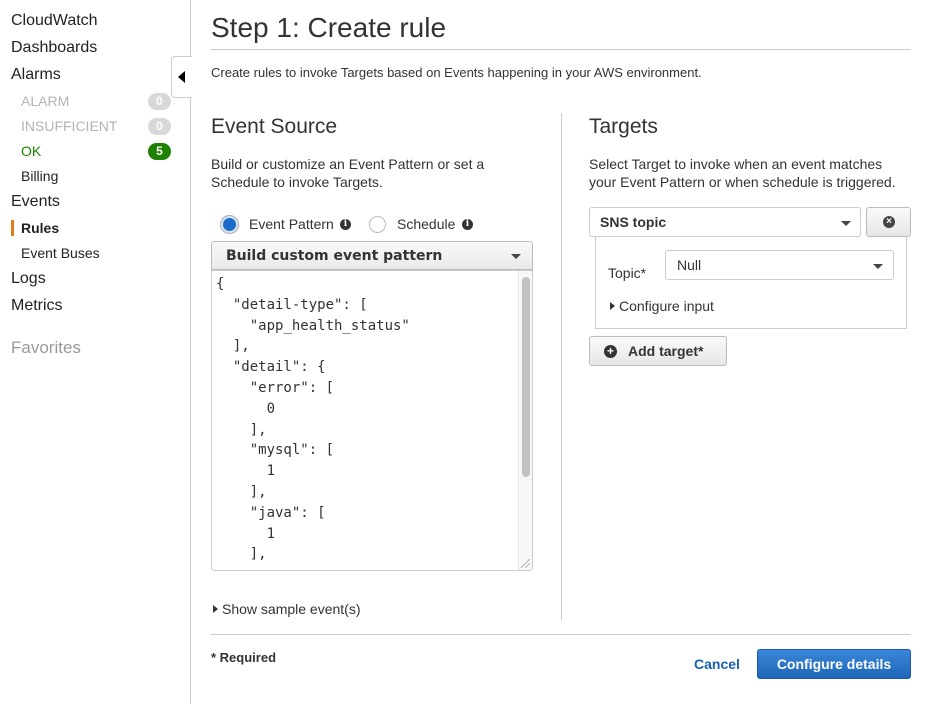 Image resolution: width=926 pixels, height=704 pixels. Describe the element at coordinates (689, 265) in the screenshot. I see `select-value: Null` at that location.